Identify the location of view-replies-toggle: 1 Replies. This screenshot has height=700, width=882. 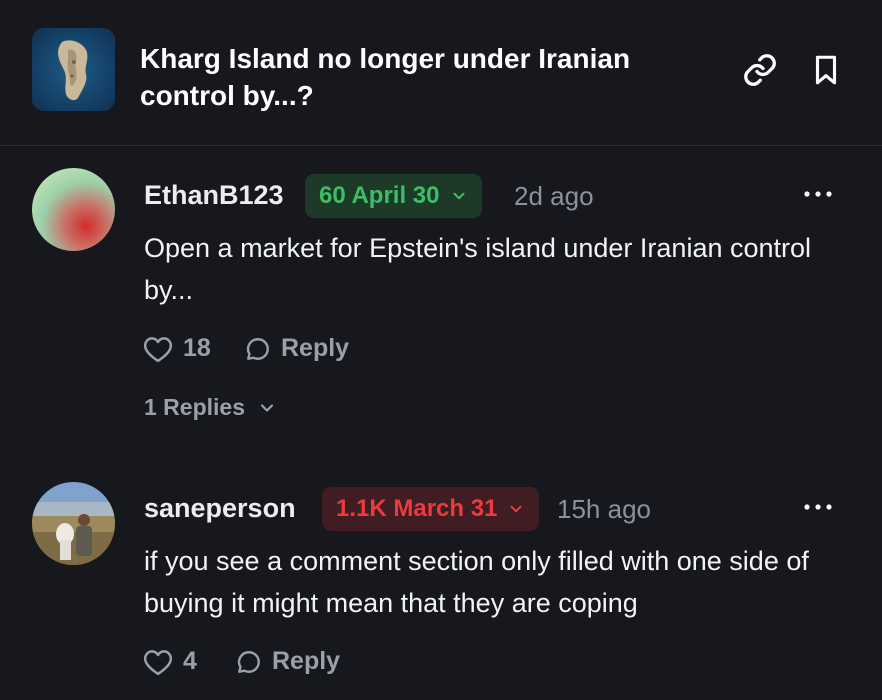
(210, 407).